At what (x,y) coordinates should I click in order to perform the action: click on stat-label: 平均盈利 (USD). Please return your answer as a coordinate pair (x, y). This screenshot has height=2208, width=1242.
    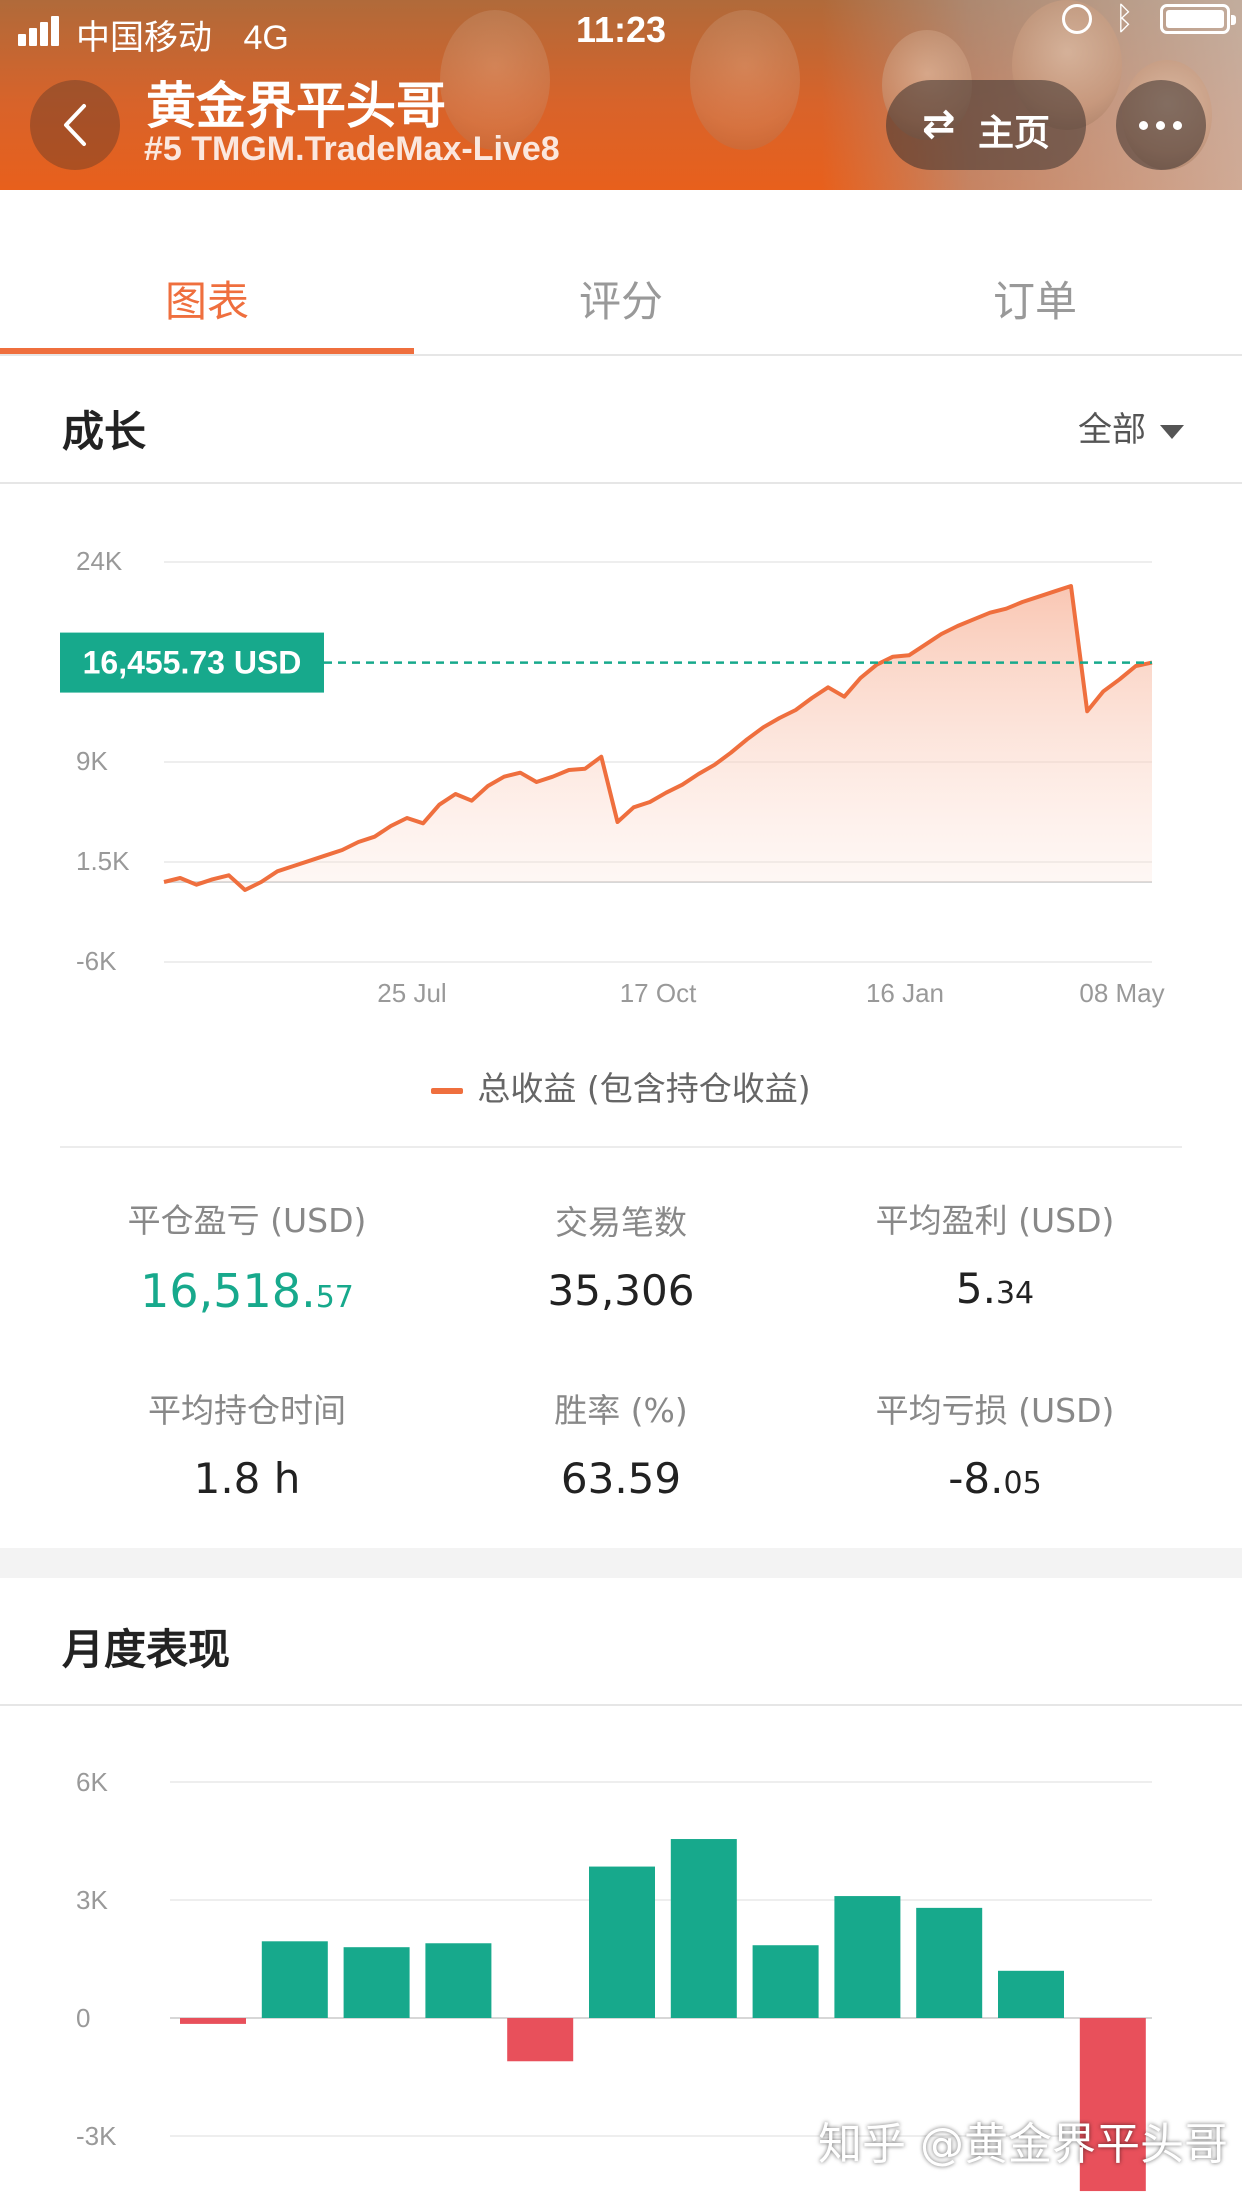
    Looking at the image, I should click on (995, 1220).